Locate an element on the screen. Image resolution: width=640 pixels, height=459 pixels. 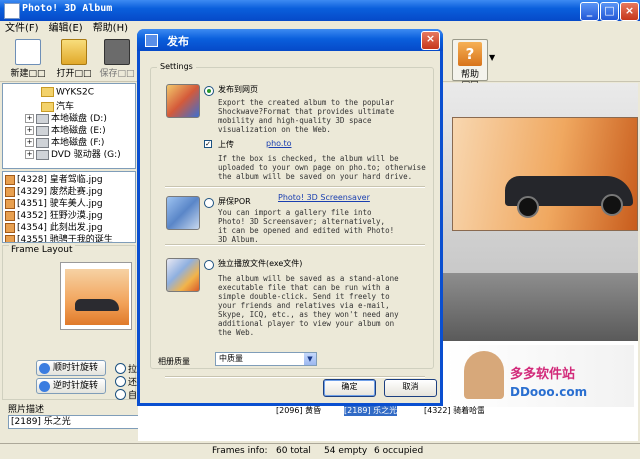
menu-help: 帮助(H) is located at coordinates (110, 28).